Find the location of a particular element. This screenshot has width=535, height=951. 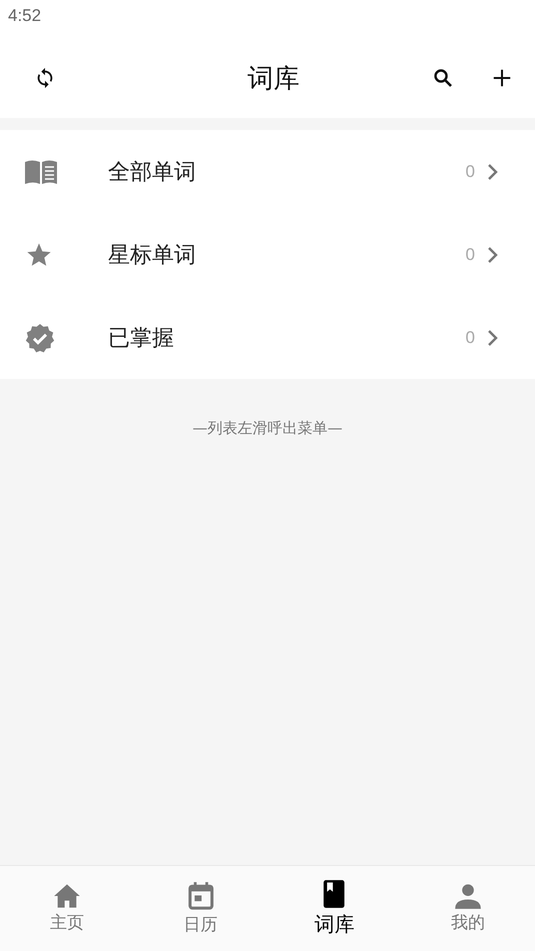

nav-tab: 主页 is located at coordinates (67, 908).